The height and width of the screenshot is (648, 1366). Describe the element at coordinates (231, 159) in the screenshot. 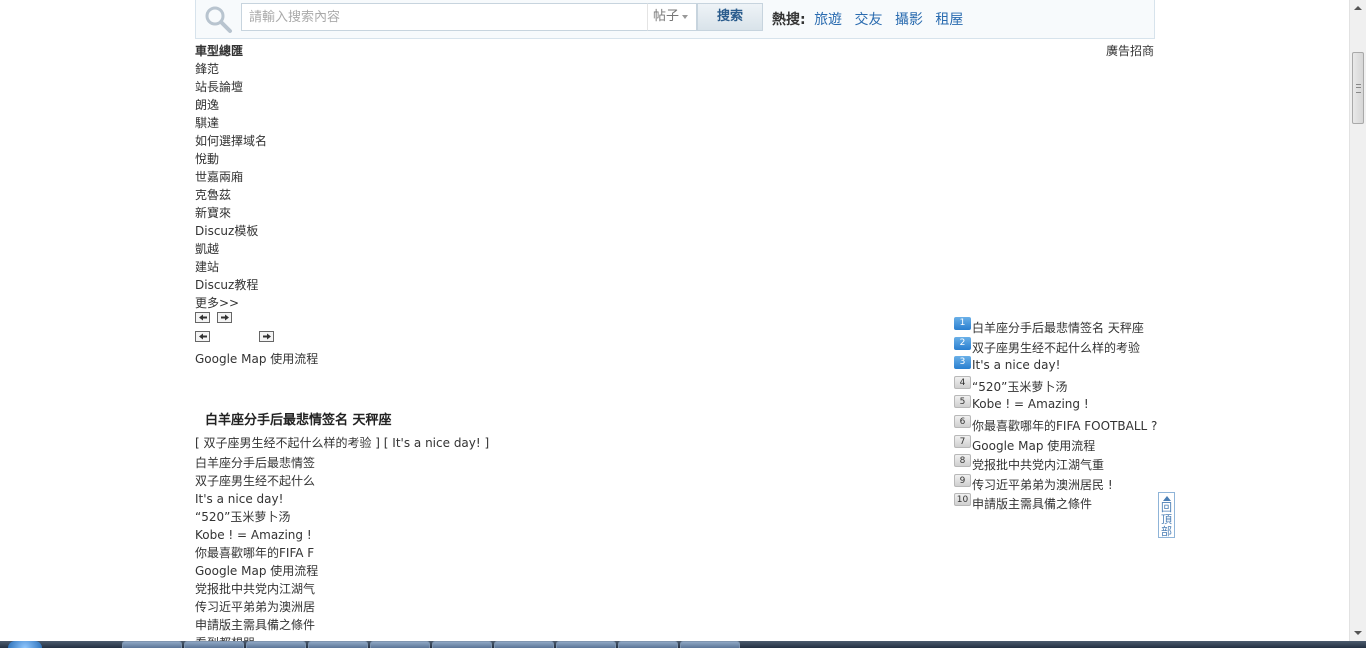

I see `list-item: 悅動` at that location.